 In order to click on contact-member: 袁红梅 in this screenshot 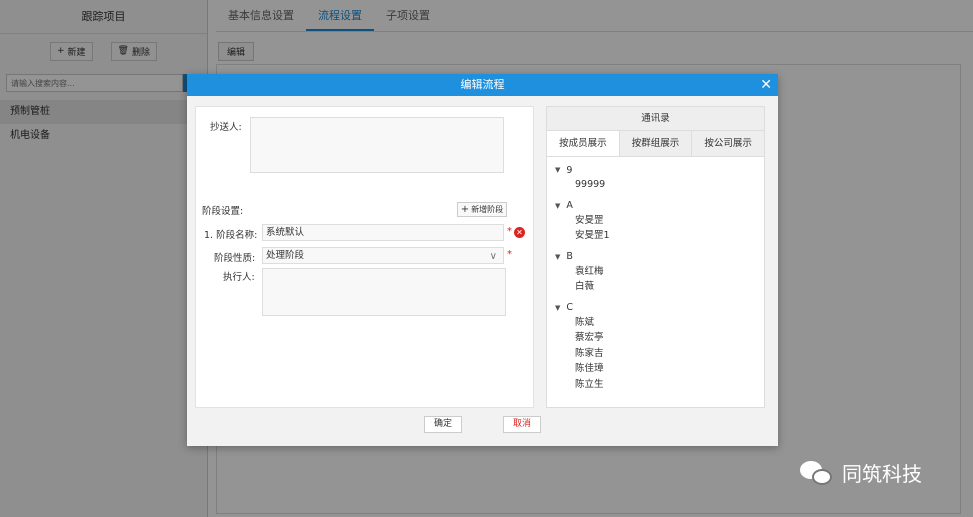, I will do `click(655, 272)`.